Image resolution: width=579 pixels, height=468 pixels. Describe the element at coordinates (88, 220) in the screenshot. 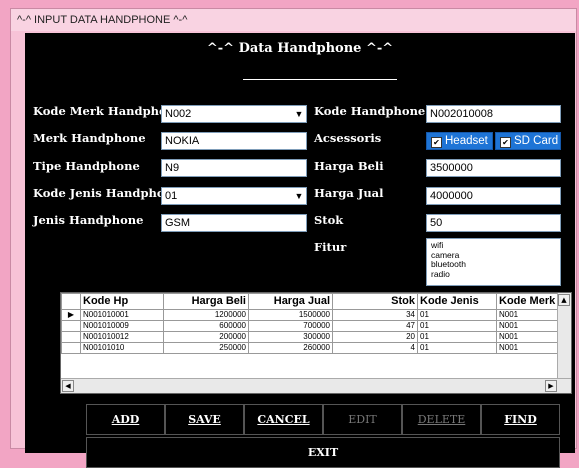

I see `label-jenis: Jenis Handphone` at that location.